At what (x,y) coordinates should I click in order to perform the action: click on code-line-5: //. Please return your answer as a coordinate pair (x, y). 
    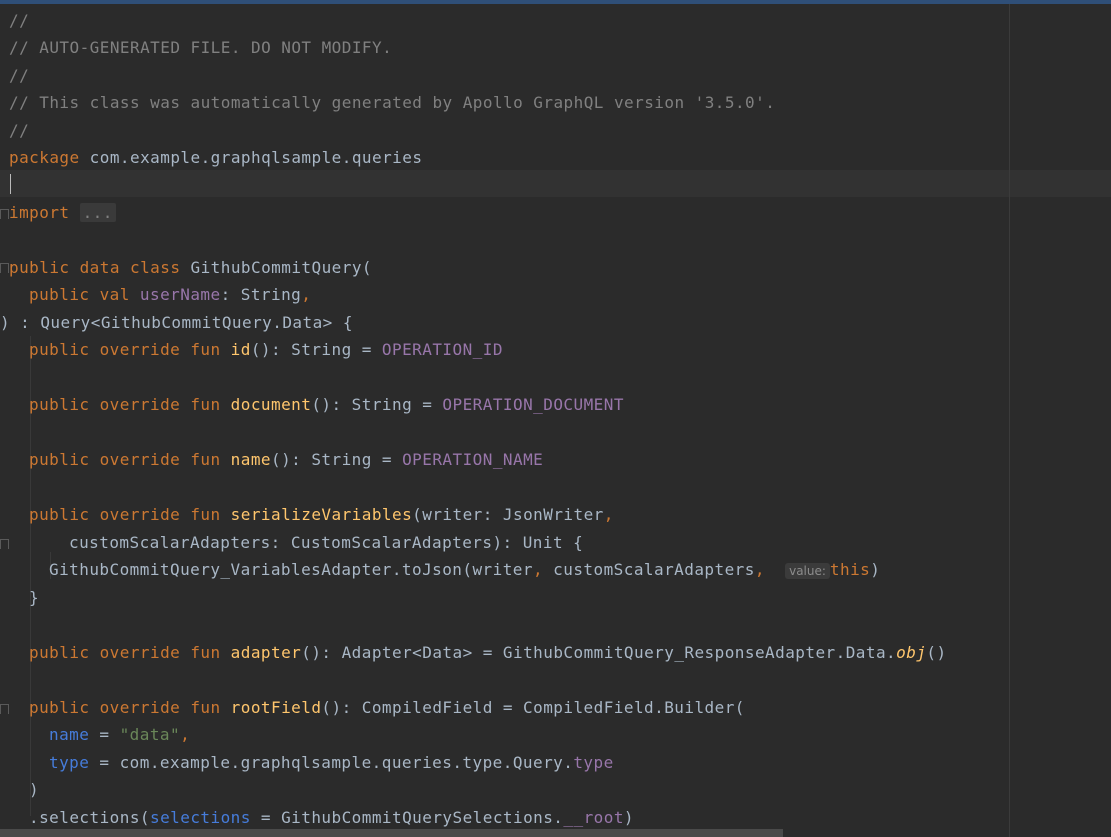
    Looking at the image, I should click on (19, 130).